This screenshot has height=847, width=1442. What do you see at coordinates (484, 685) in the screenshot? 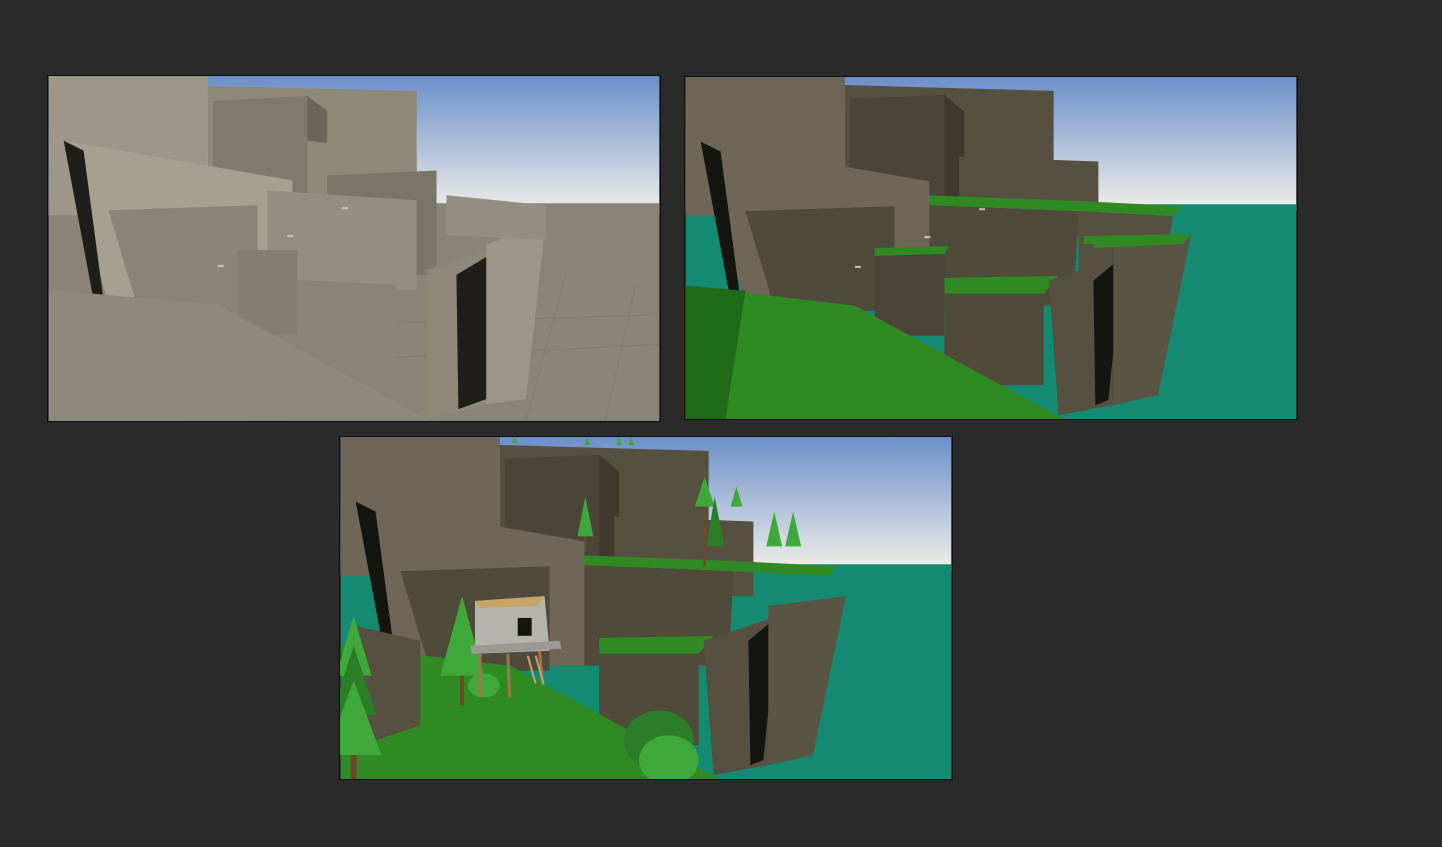
I see `bush-small` at bounding box center [484, 685].